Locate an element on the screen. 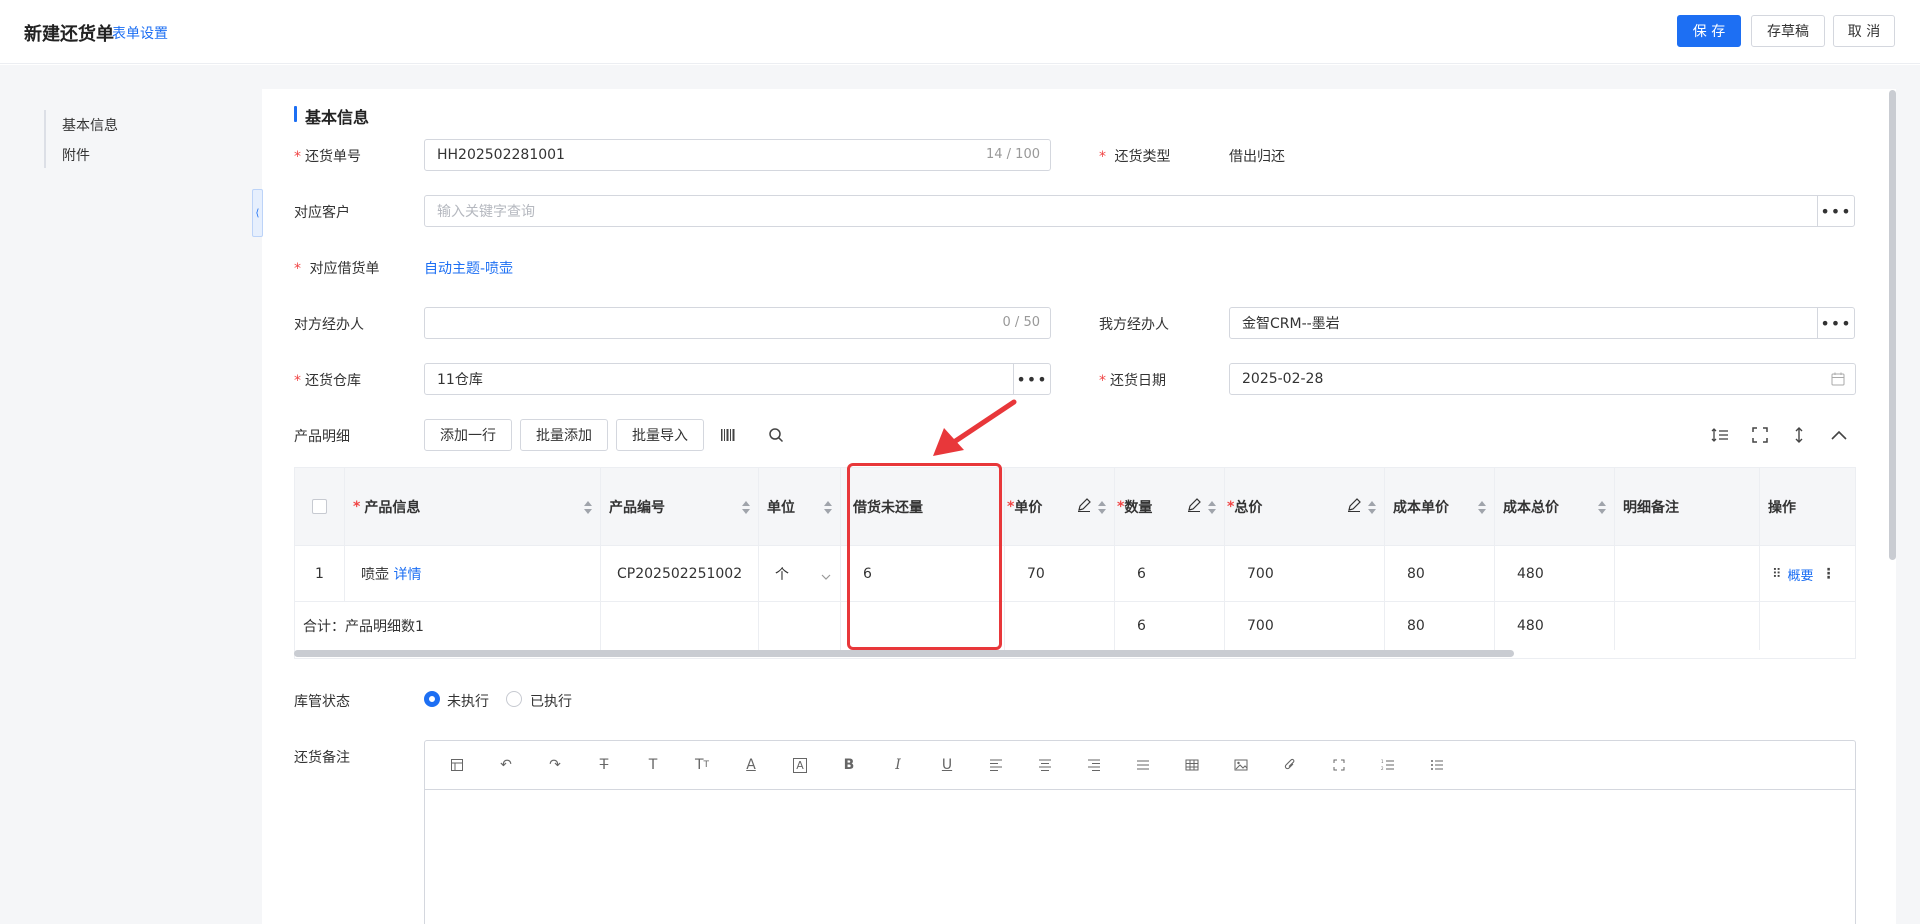  th-detail-note: 明细备注 is located at coordinates (1687, 507).